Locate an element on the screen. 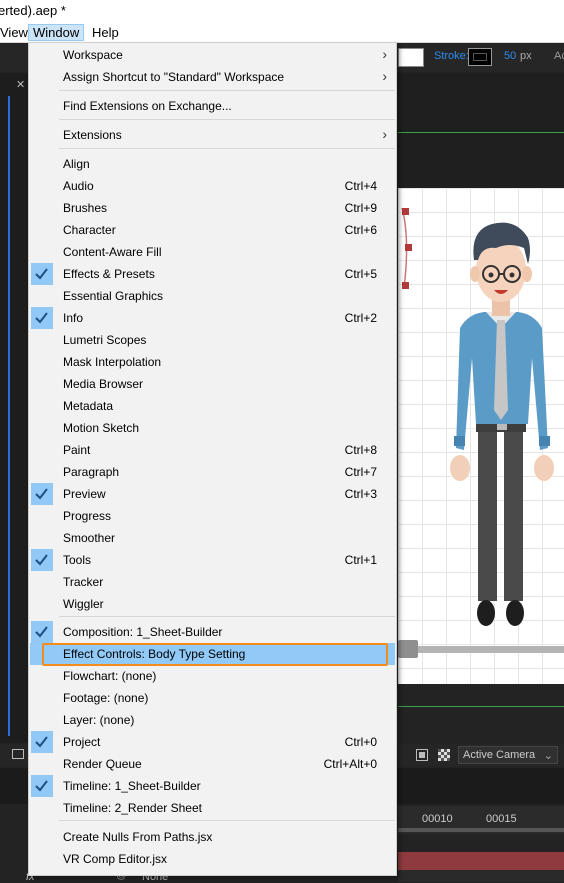 This screenshot has height=883, width=564. menu-item-tracker: Tracker is located at coordinates (212, 582).